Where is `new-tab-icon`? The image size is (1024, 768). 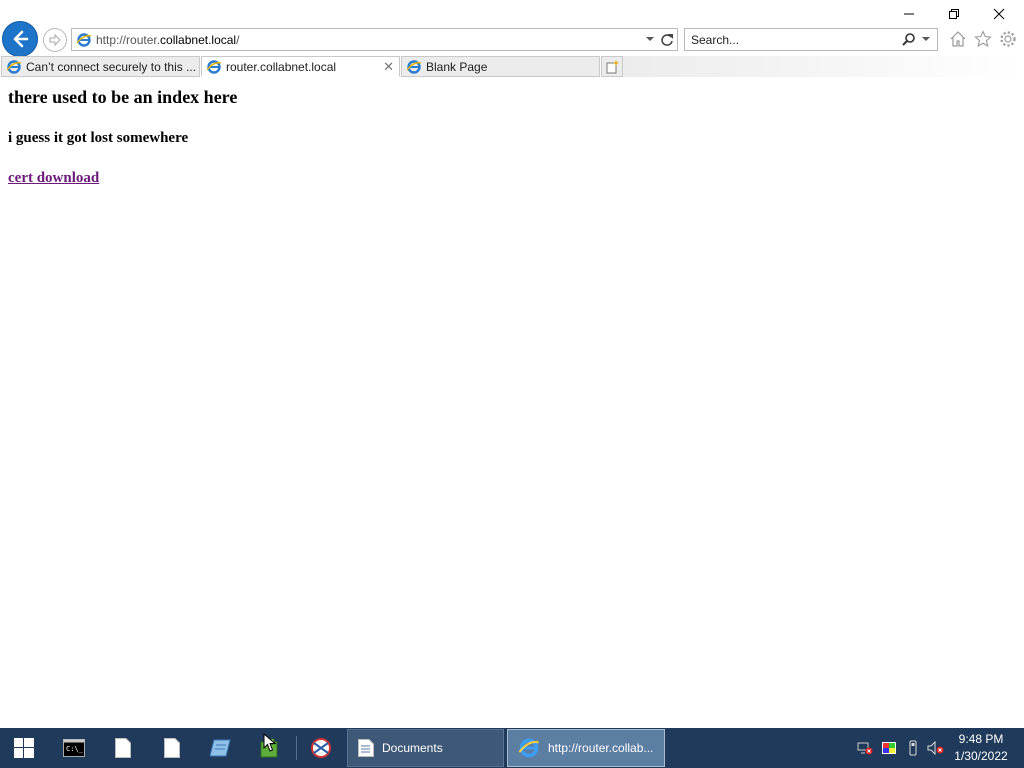 new-tab-icon is located at coordinates (612, 66).